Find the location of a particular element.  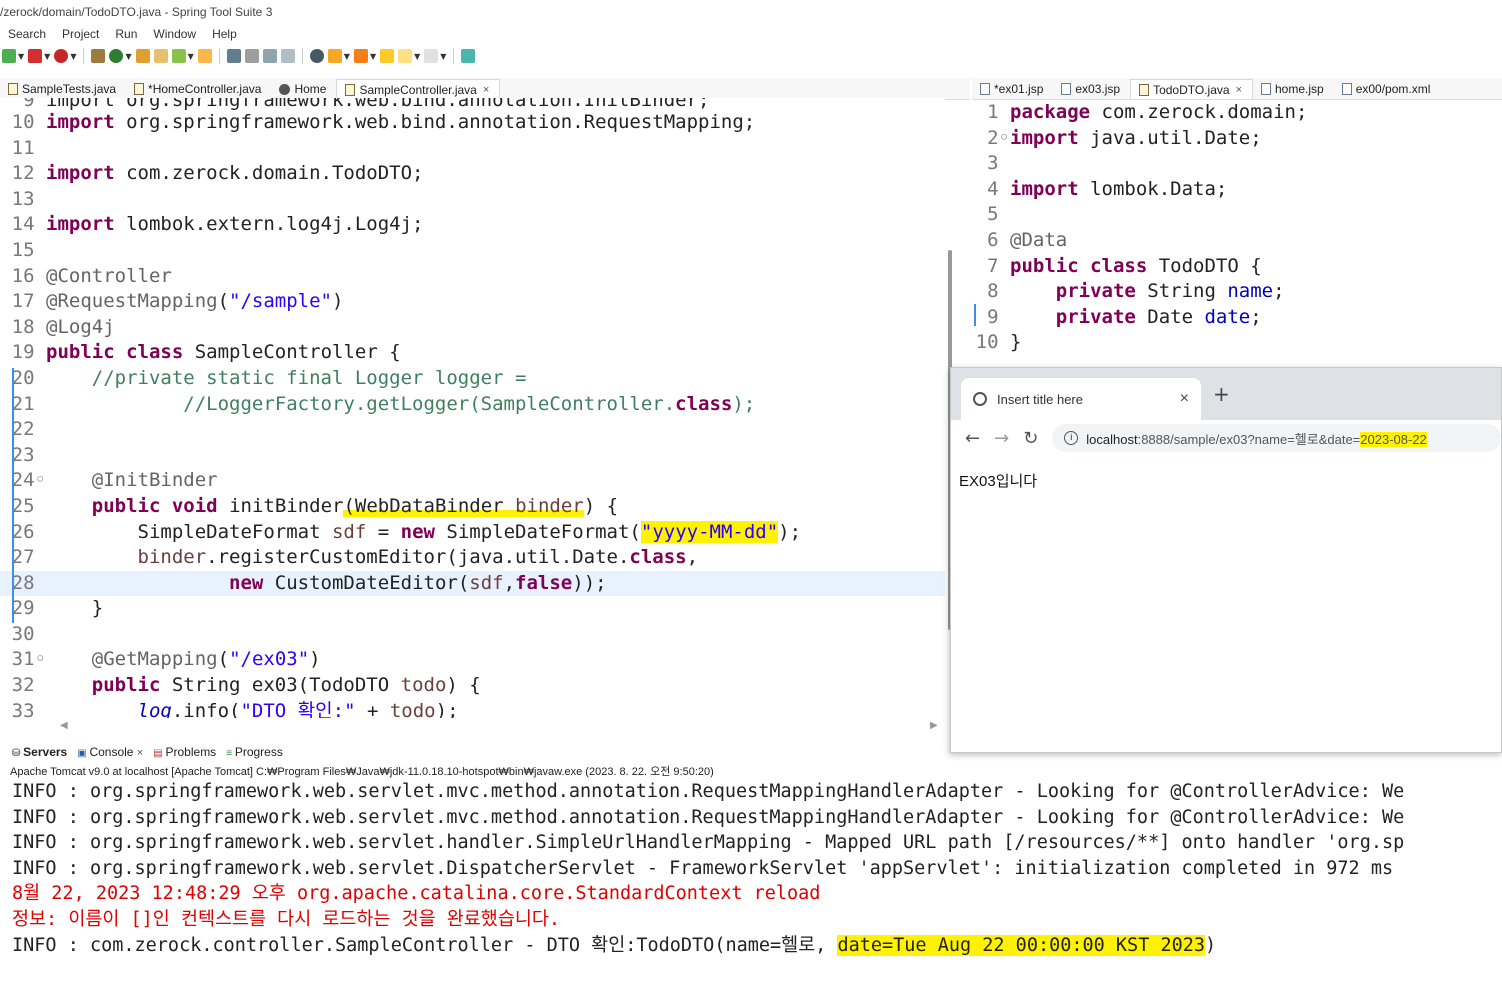

code-text: @InitBinder is located at coordinates (154, 480).